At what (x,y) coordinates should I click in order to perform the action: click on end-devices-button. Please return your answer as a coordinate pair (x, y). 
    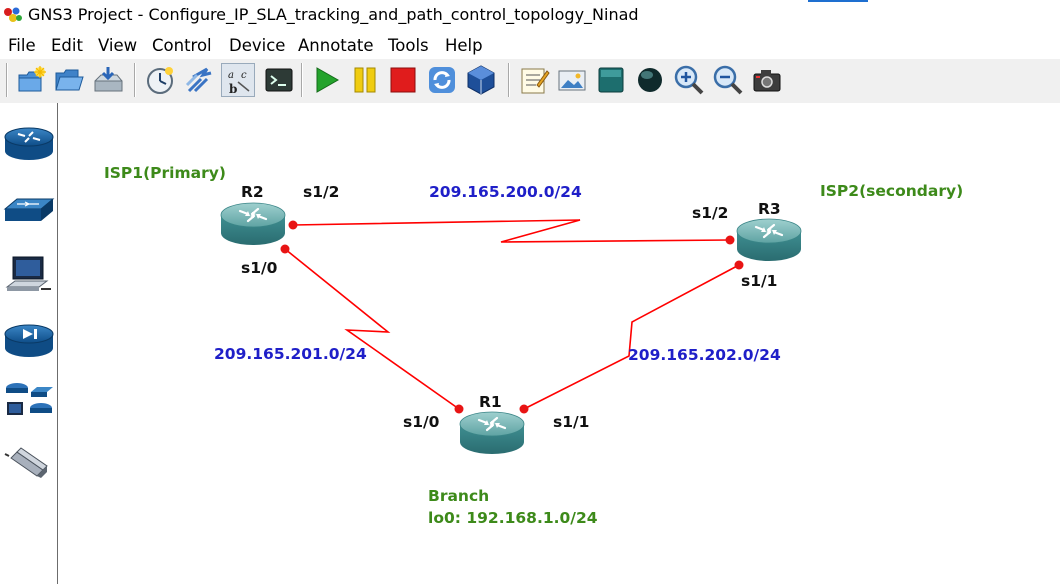
    Looking at the image, I should click on (29, 277).